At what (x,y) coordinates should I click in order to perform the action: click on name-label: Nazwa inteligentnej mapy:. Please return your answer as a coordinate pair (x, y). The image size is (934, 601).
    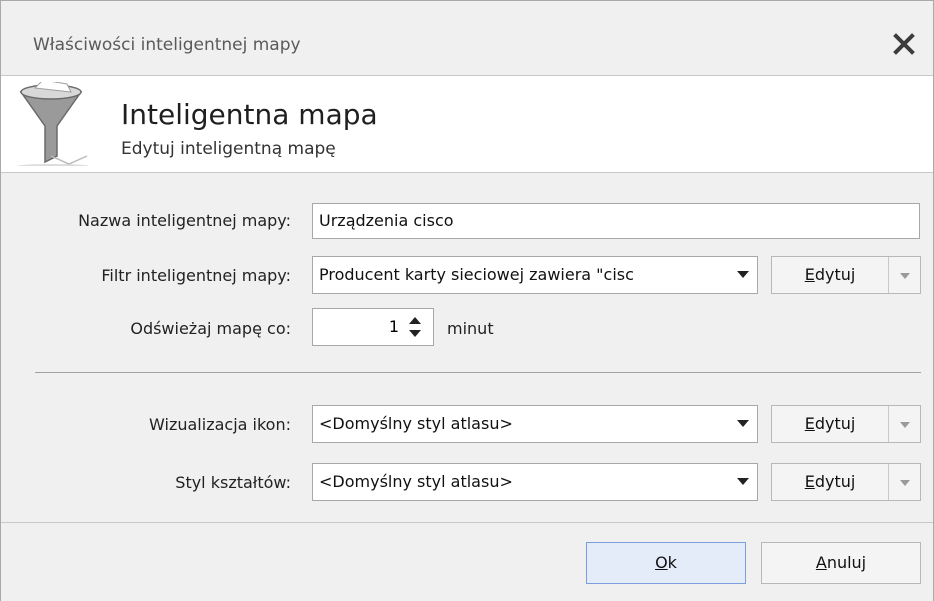
    Looking at the image, I should click on (184, 220).